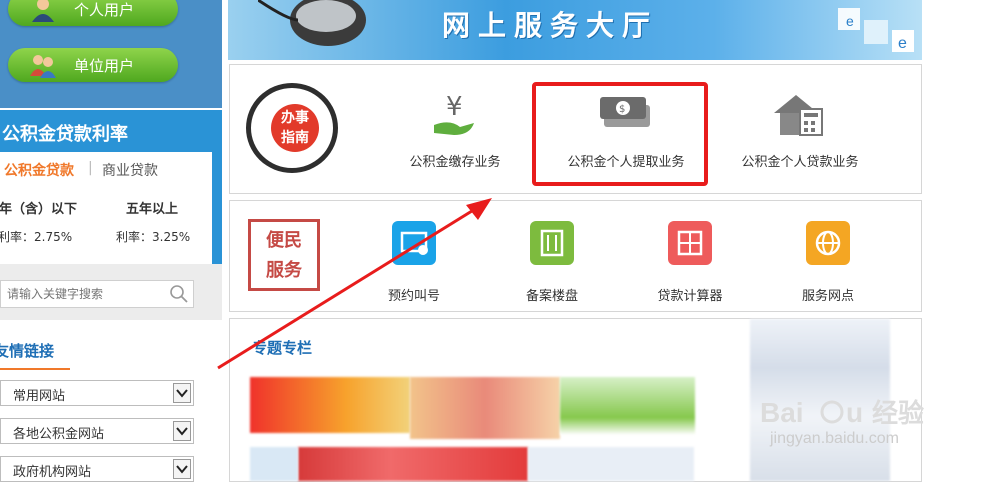 Image resolution: width=1004 pixels, height=482 pixels. Describe the element at coordinates (690, 266) in the screenshot. I see `quick-loan-calculator: 贷款计算器` at that location.